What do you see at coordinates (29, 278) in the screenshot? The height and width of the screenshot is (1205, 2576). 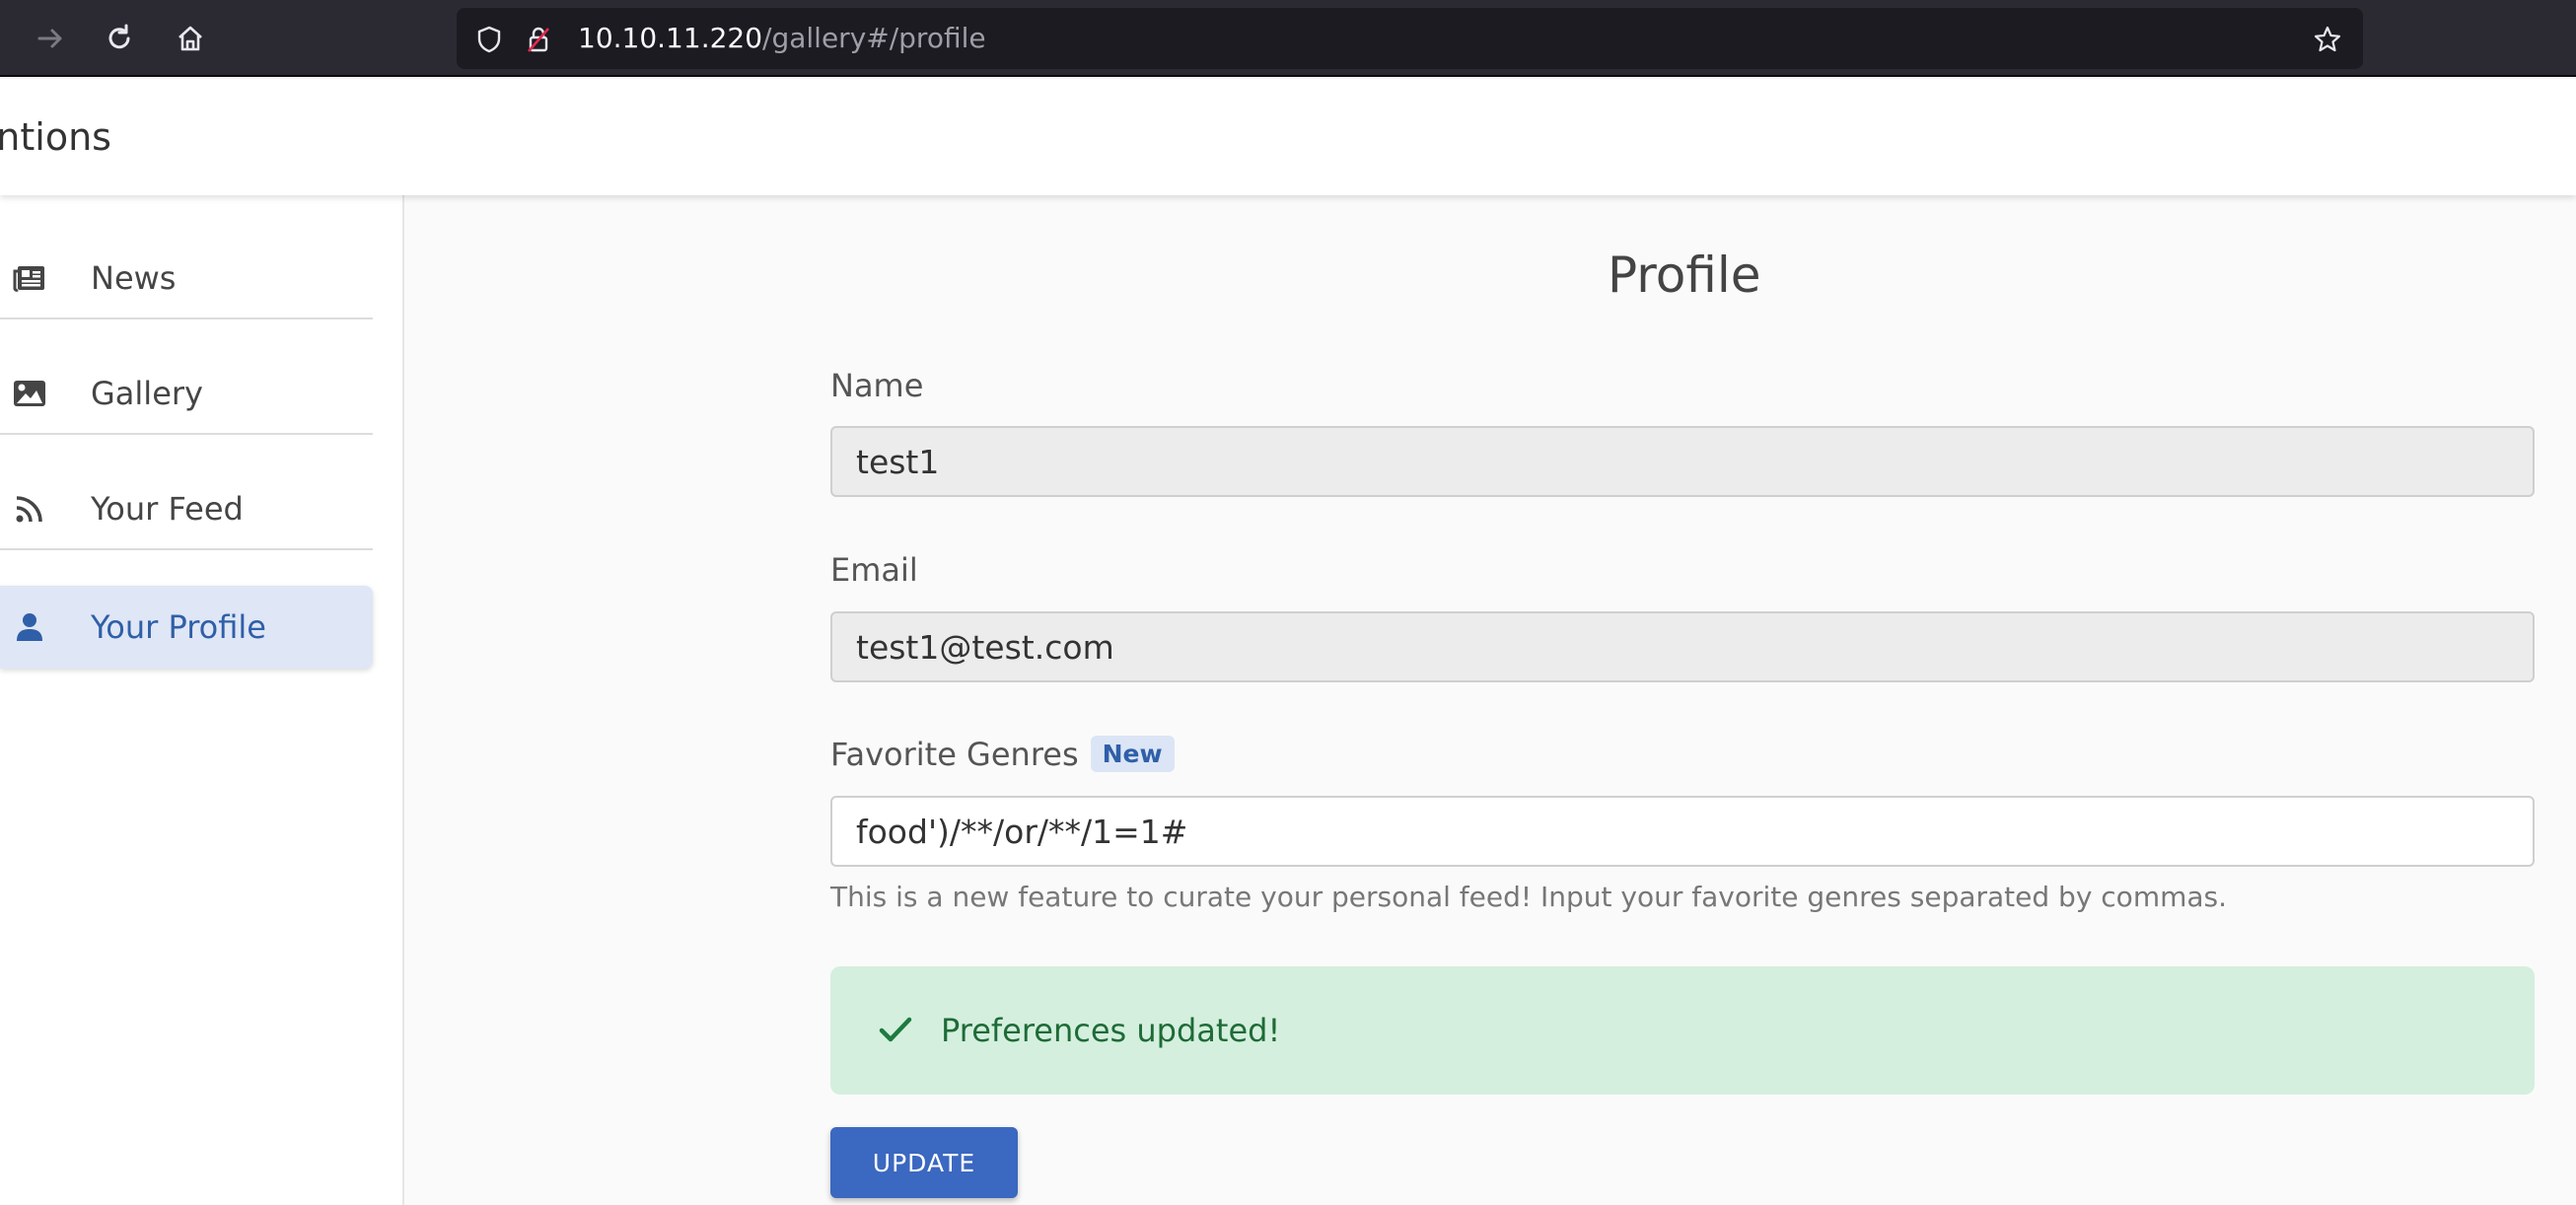 I see `newspaper-icon` at bounding box center [29, 278].